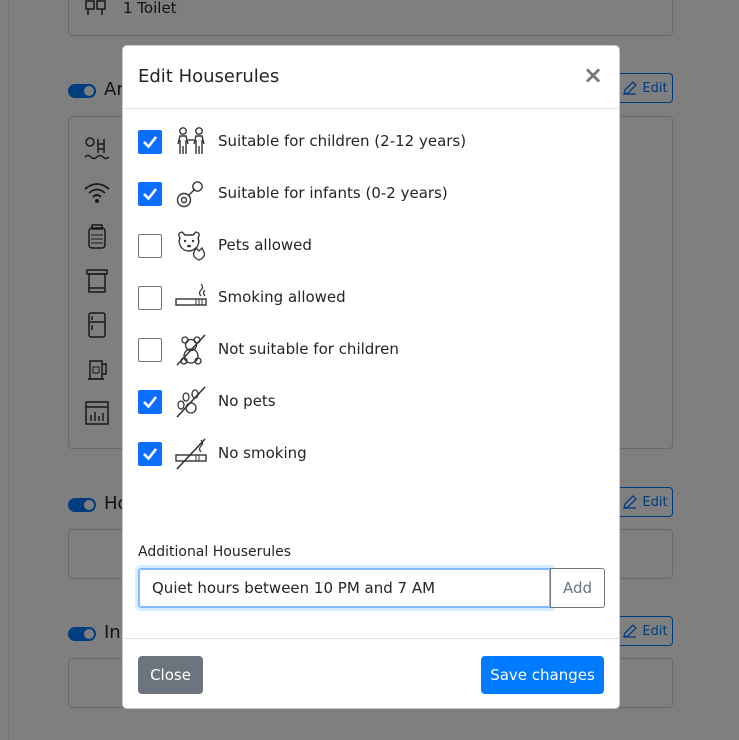  I want to click on no-pets-icon, so click(191, 402).